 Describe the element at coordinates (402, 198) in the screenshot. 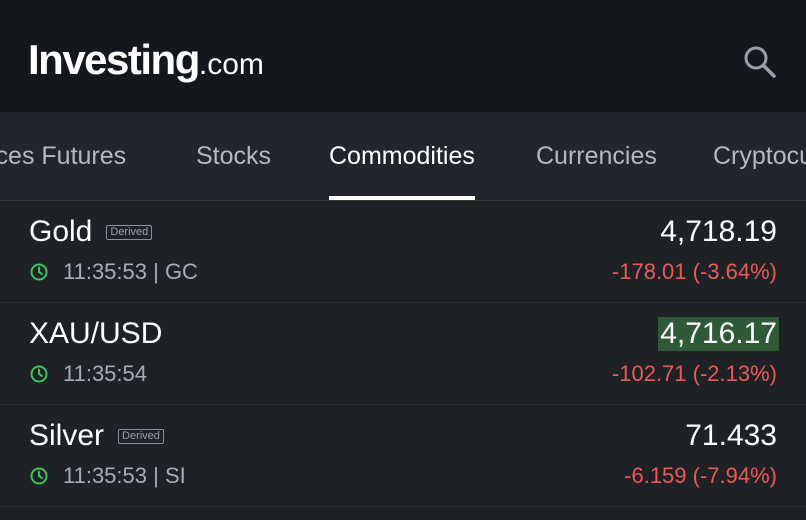

I see `active-tab-indicator` at that location.